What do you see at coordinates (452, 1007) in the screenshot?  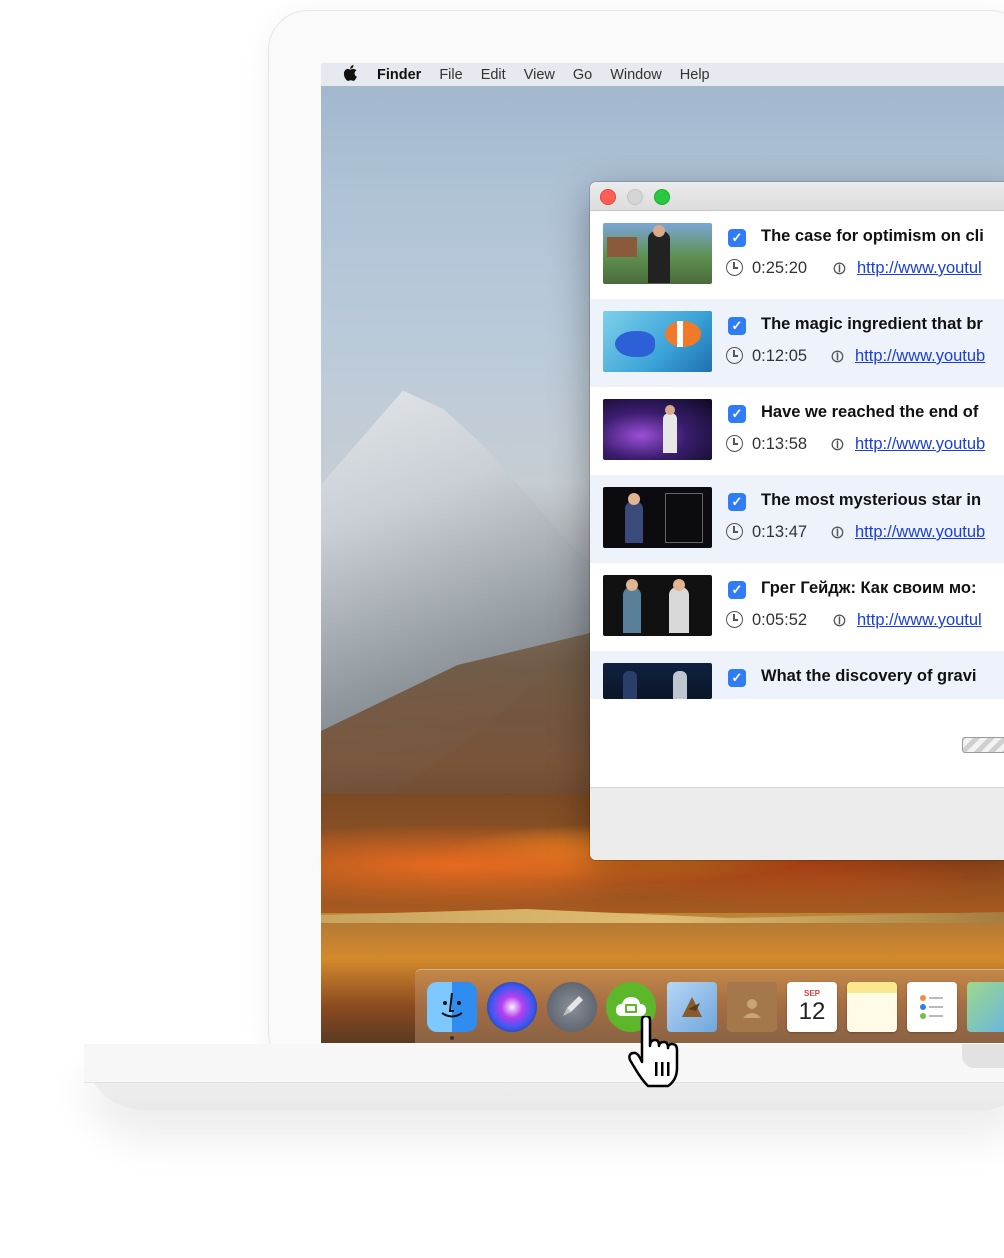 I see `finder-icon` at bounding box center [452, 1007].